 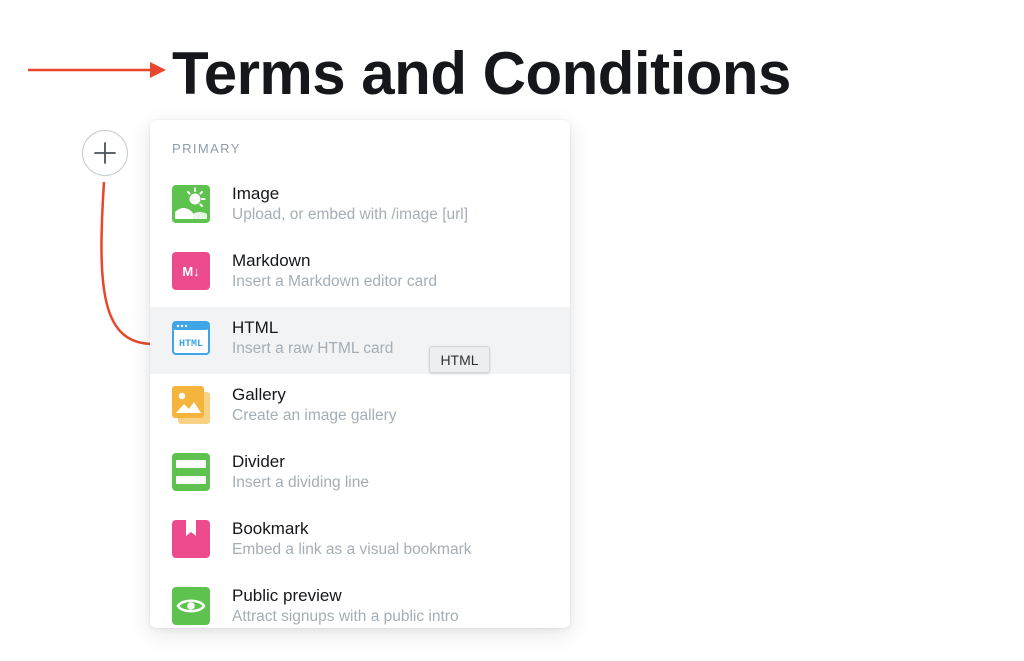 I want to click on menu-item-description: Embed a link as a visual bookmark, so click(x=352, y=549).